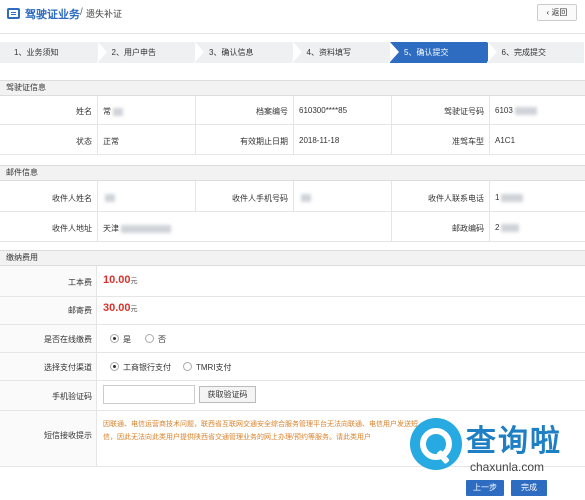 The image size is (585, 500). What do you see at coordinates (292, 140) in the screenshot?
I see `license-row-2: 状态 正常 有效期止日期 2018-11-18 准驾车型 A1C1` at bounding box center [292, 140].